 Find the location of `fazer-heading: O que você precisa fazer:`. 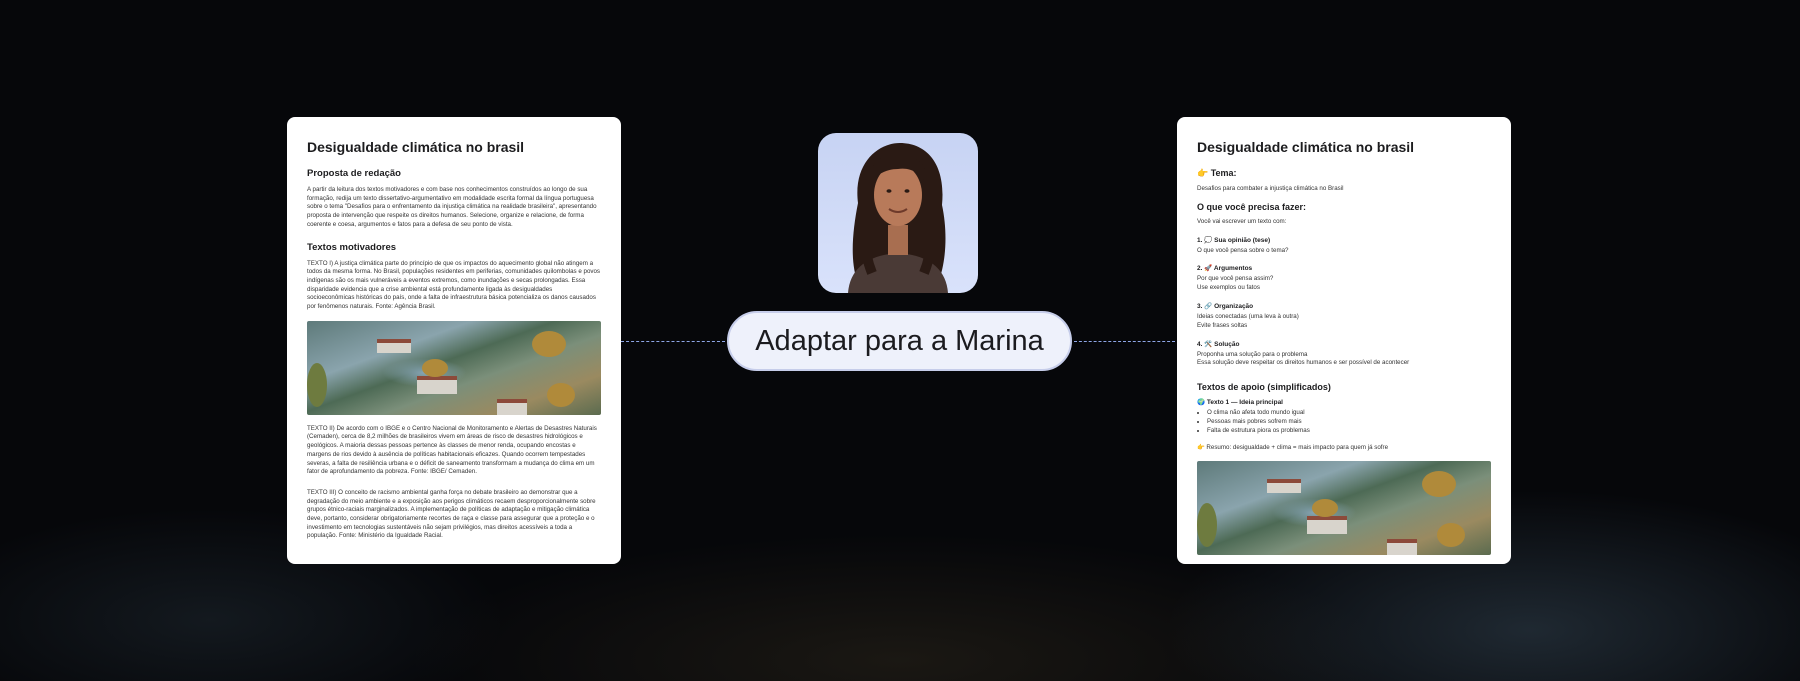

fazer-heading: O que você precisa fazer: is located at coordinates (1252, 206).